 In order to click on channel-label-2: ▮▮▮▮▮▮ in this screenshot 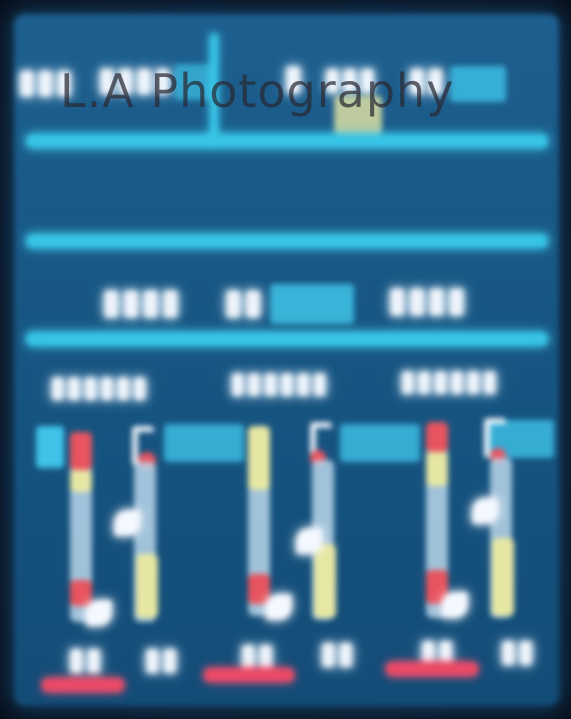, I will do `click(279, 382)`.